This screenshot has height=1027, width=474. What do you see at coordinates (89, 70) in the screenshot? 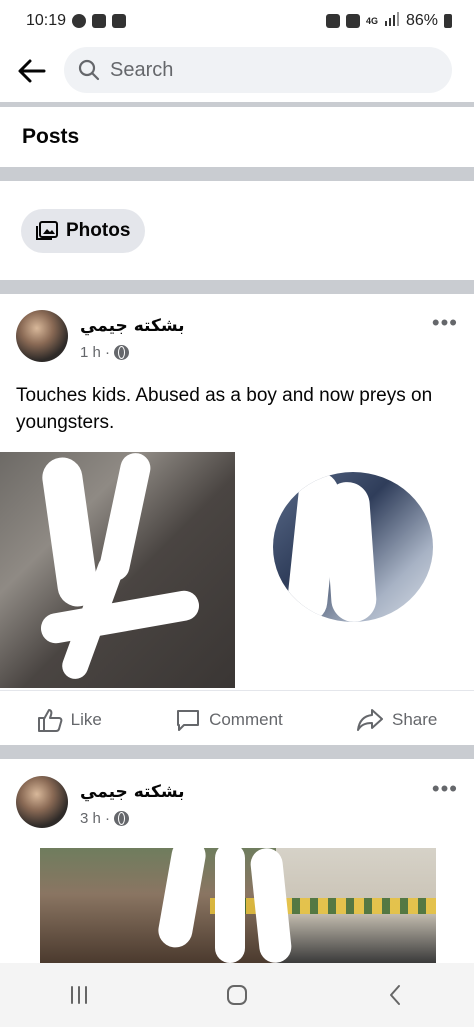
I see `search-icon` at bounding box center [89, 70].